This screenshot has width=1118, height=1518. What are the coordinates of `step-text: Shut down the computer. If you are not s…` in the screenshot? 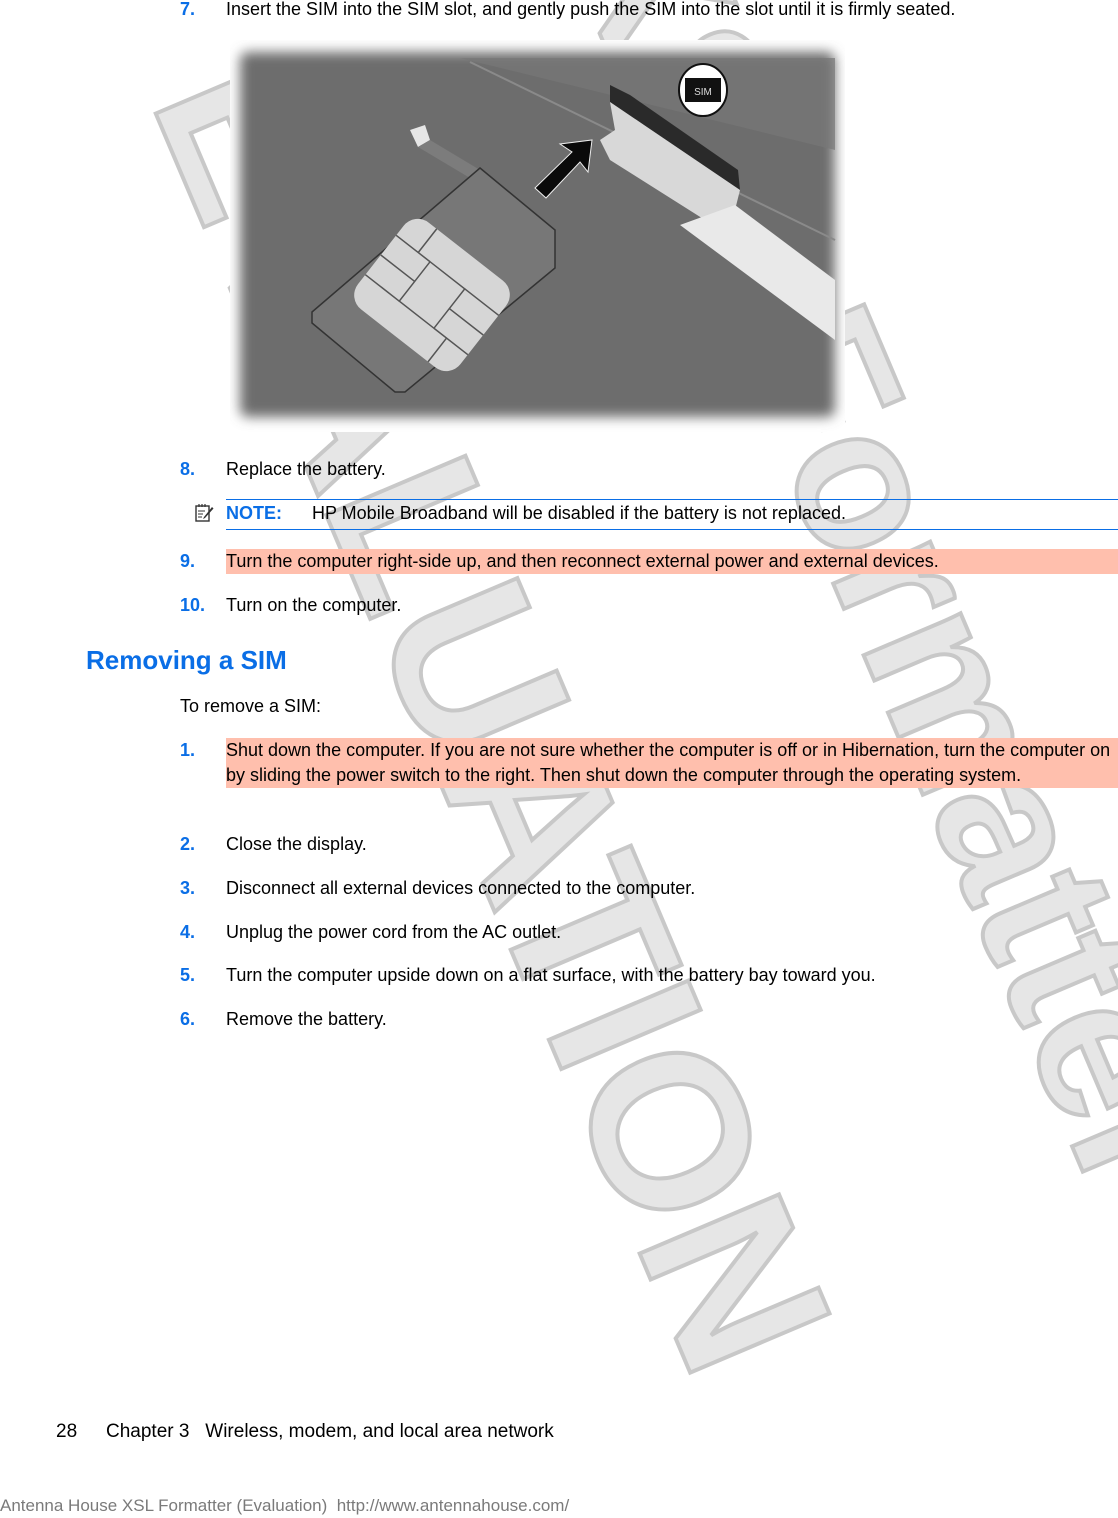 It's located at (672, 763).